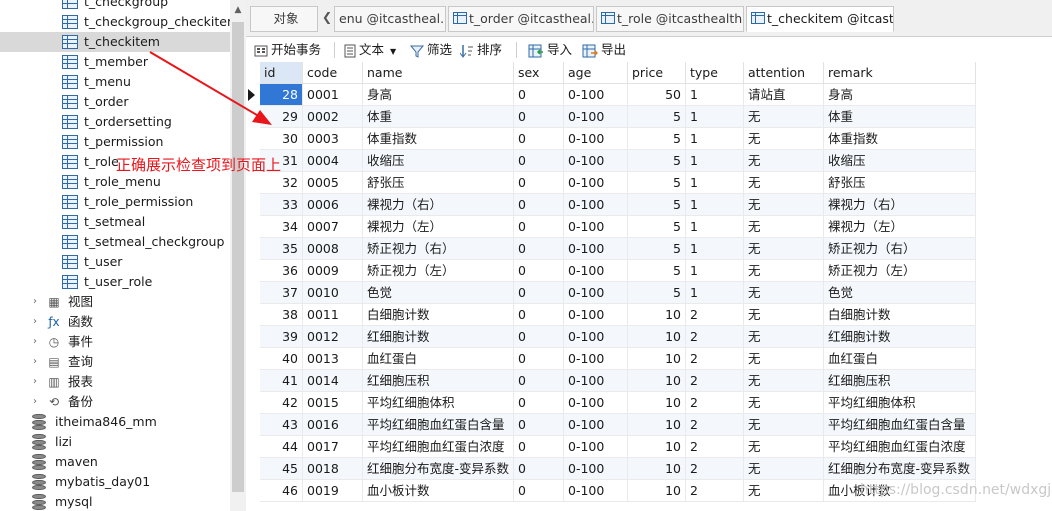 The width and height of the screenshot is (1052, 511). What do you see at coordinates (900, 95) in the screenshot?
I see `cell-remark: 身高` at bounding box center [900, 95].